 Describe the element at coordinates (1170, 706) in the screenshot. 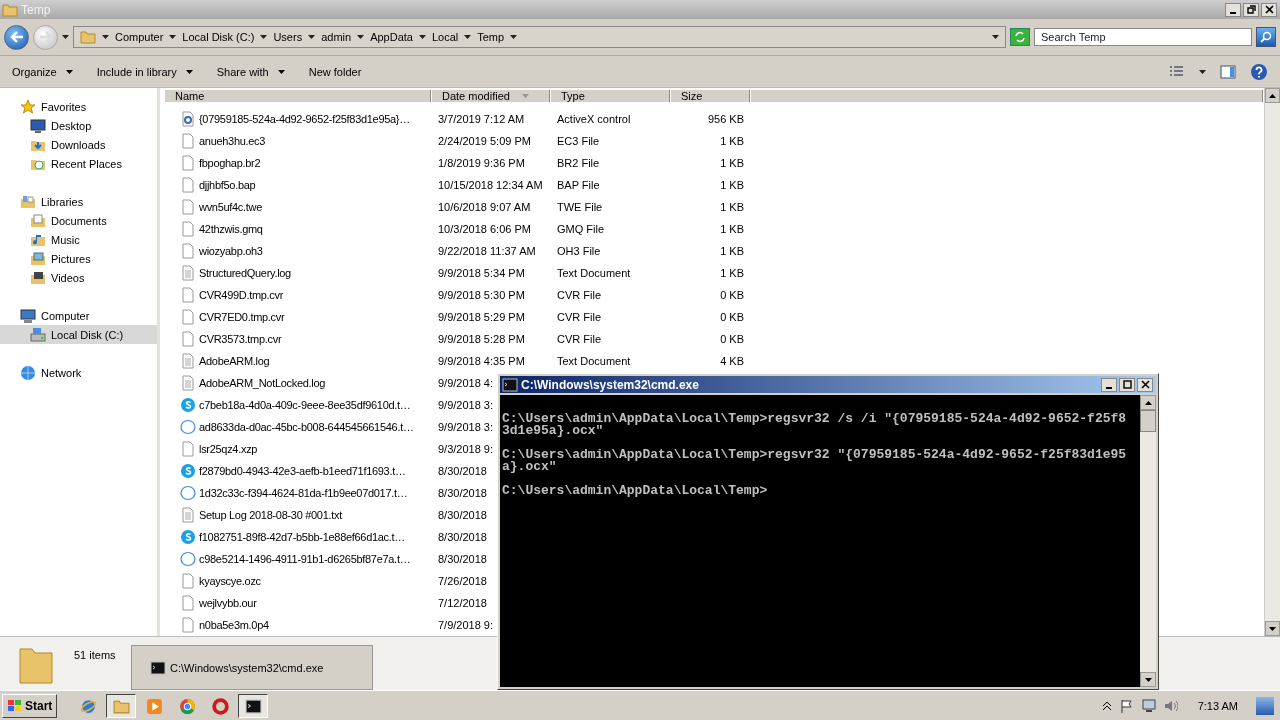

I see `speaker-icon` at that location.